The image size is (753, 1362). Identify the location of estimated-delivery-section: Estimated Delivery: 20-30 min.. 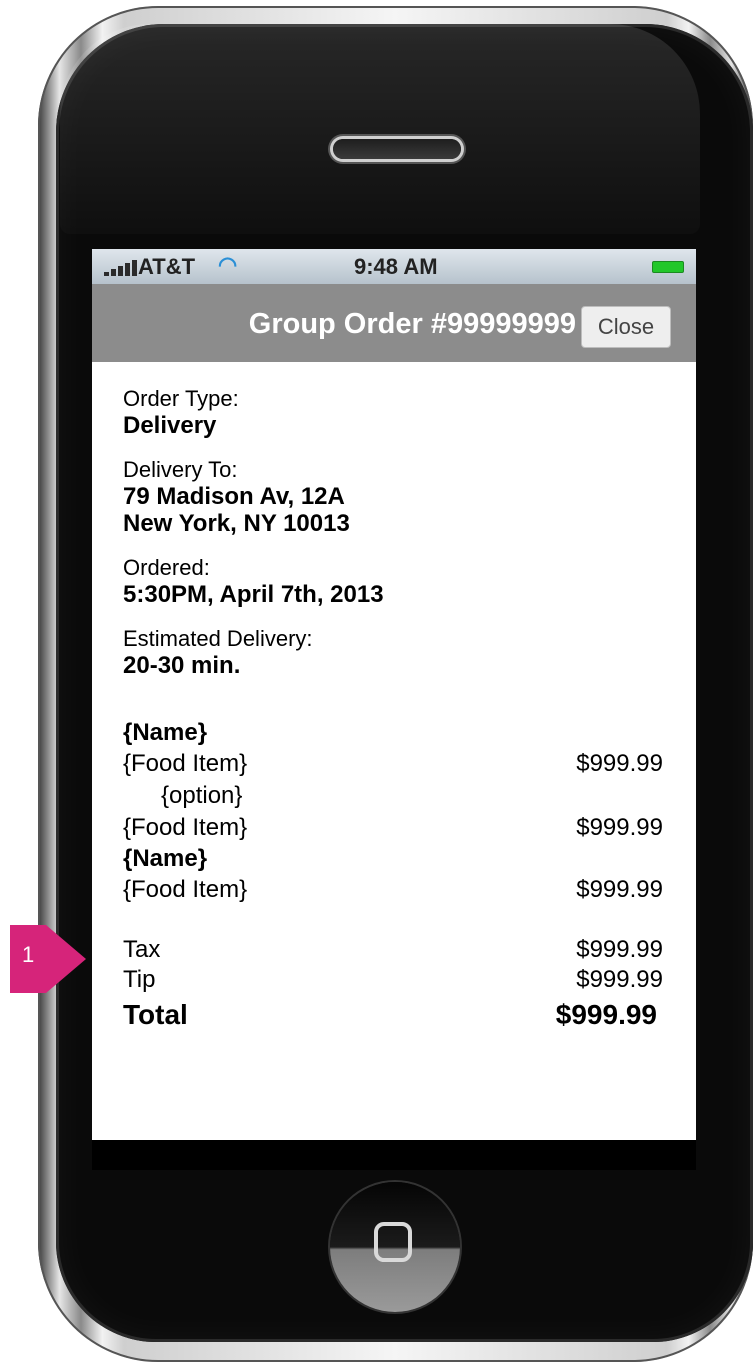
(393, 652).